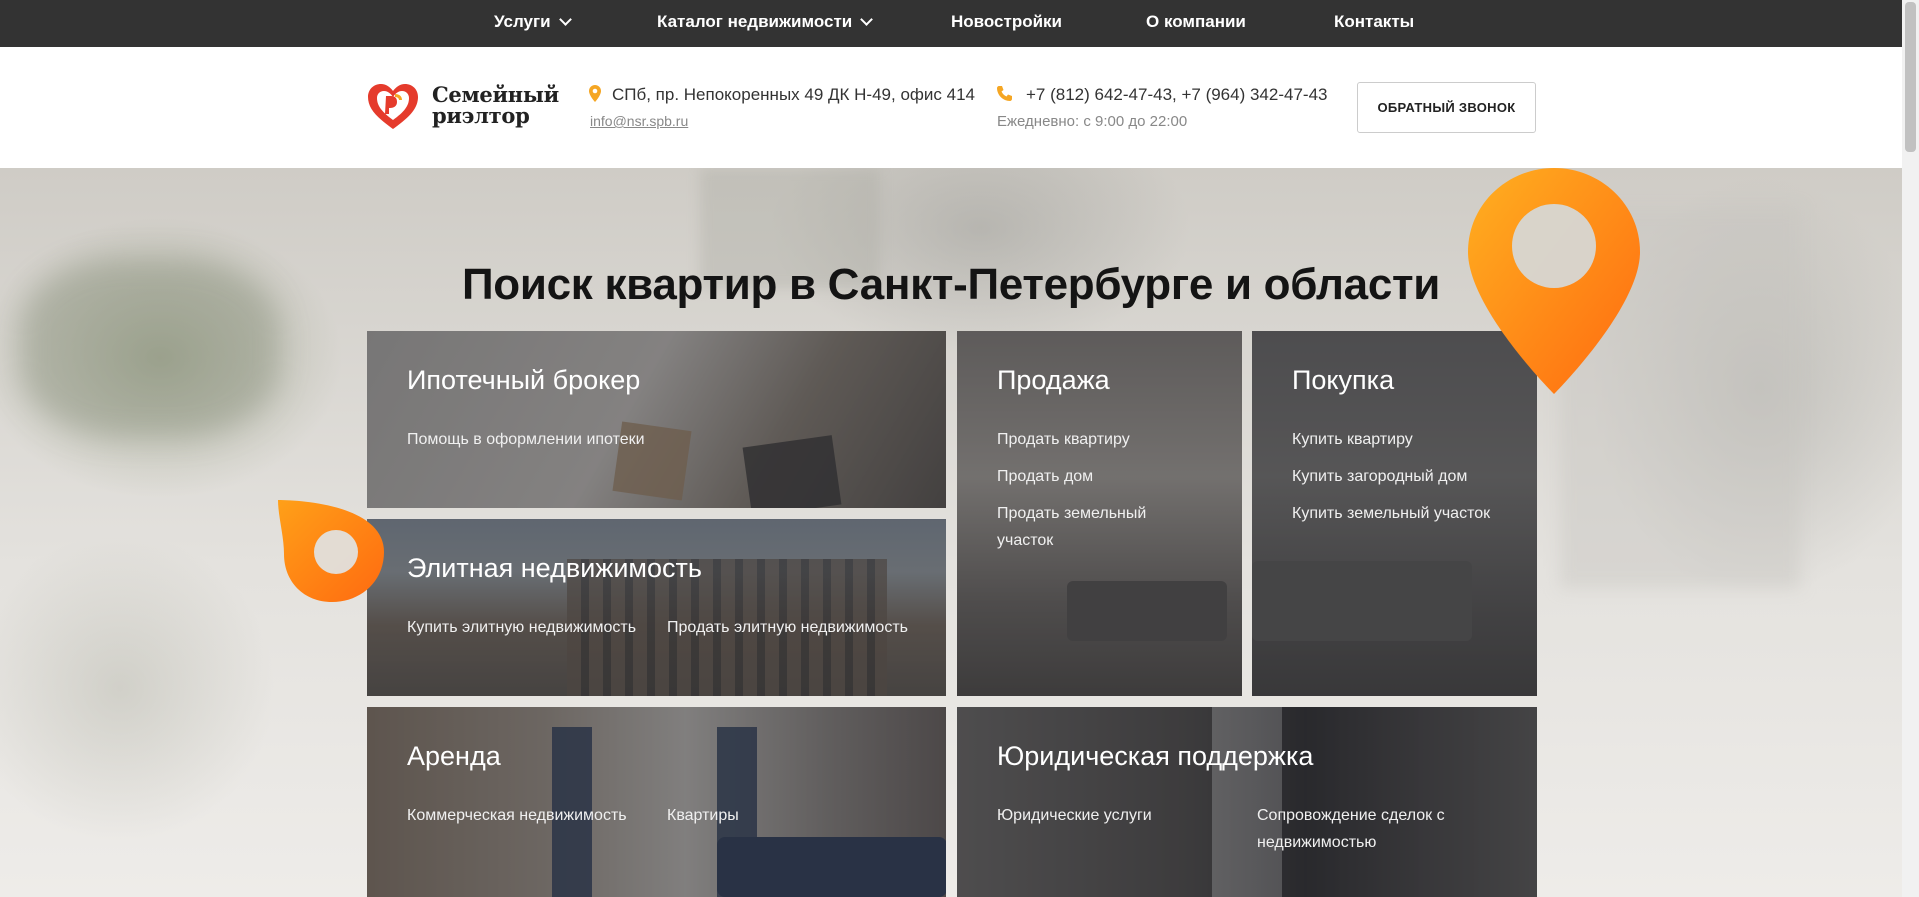 Image resolution: width=1919 pixels, height=897 pixels. What do you see at coordinates (522, 21) in the screenshot?
I see `nav-label: Услуги` at bounding box center [522, 21].